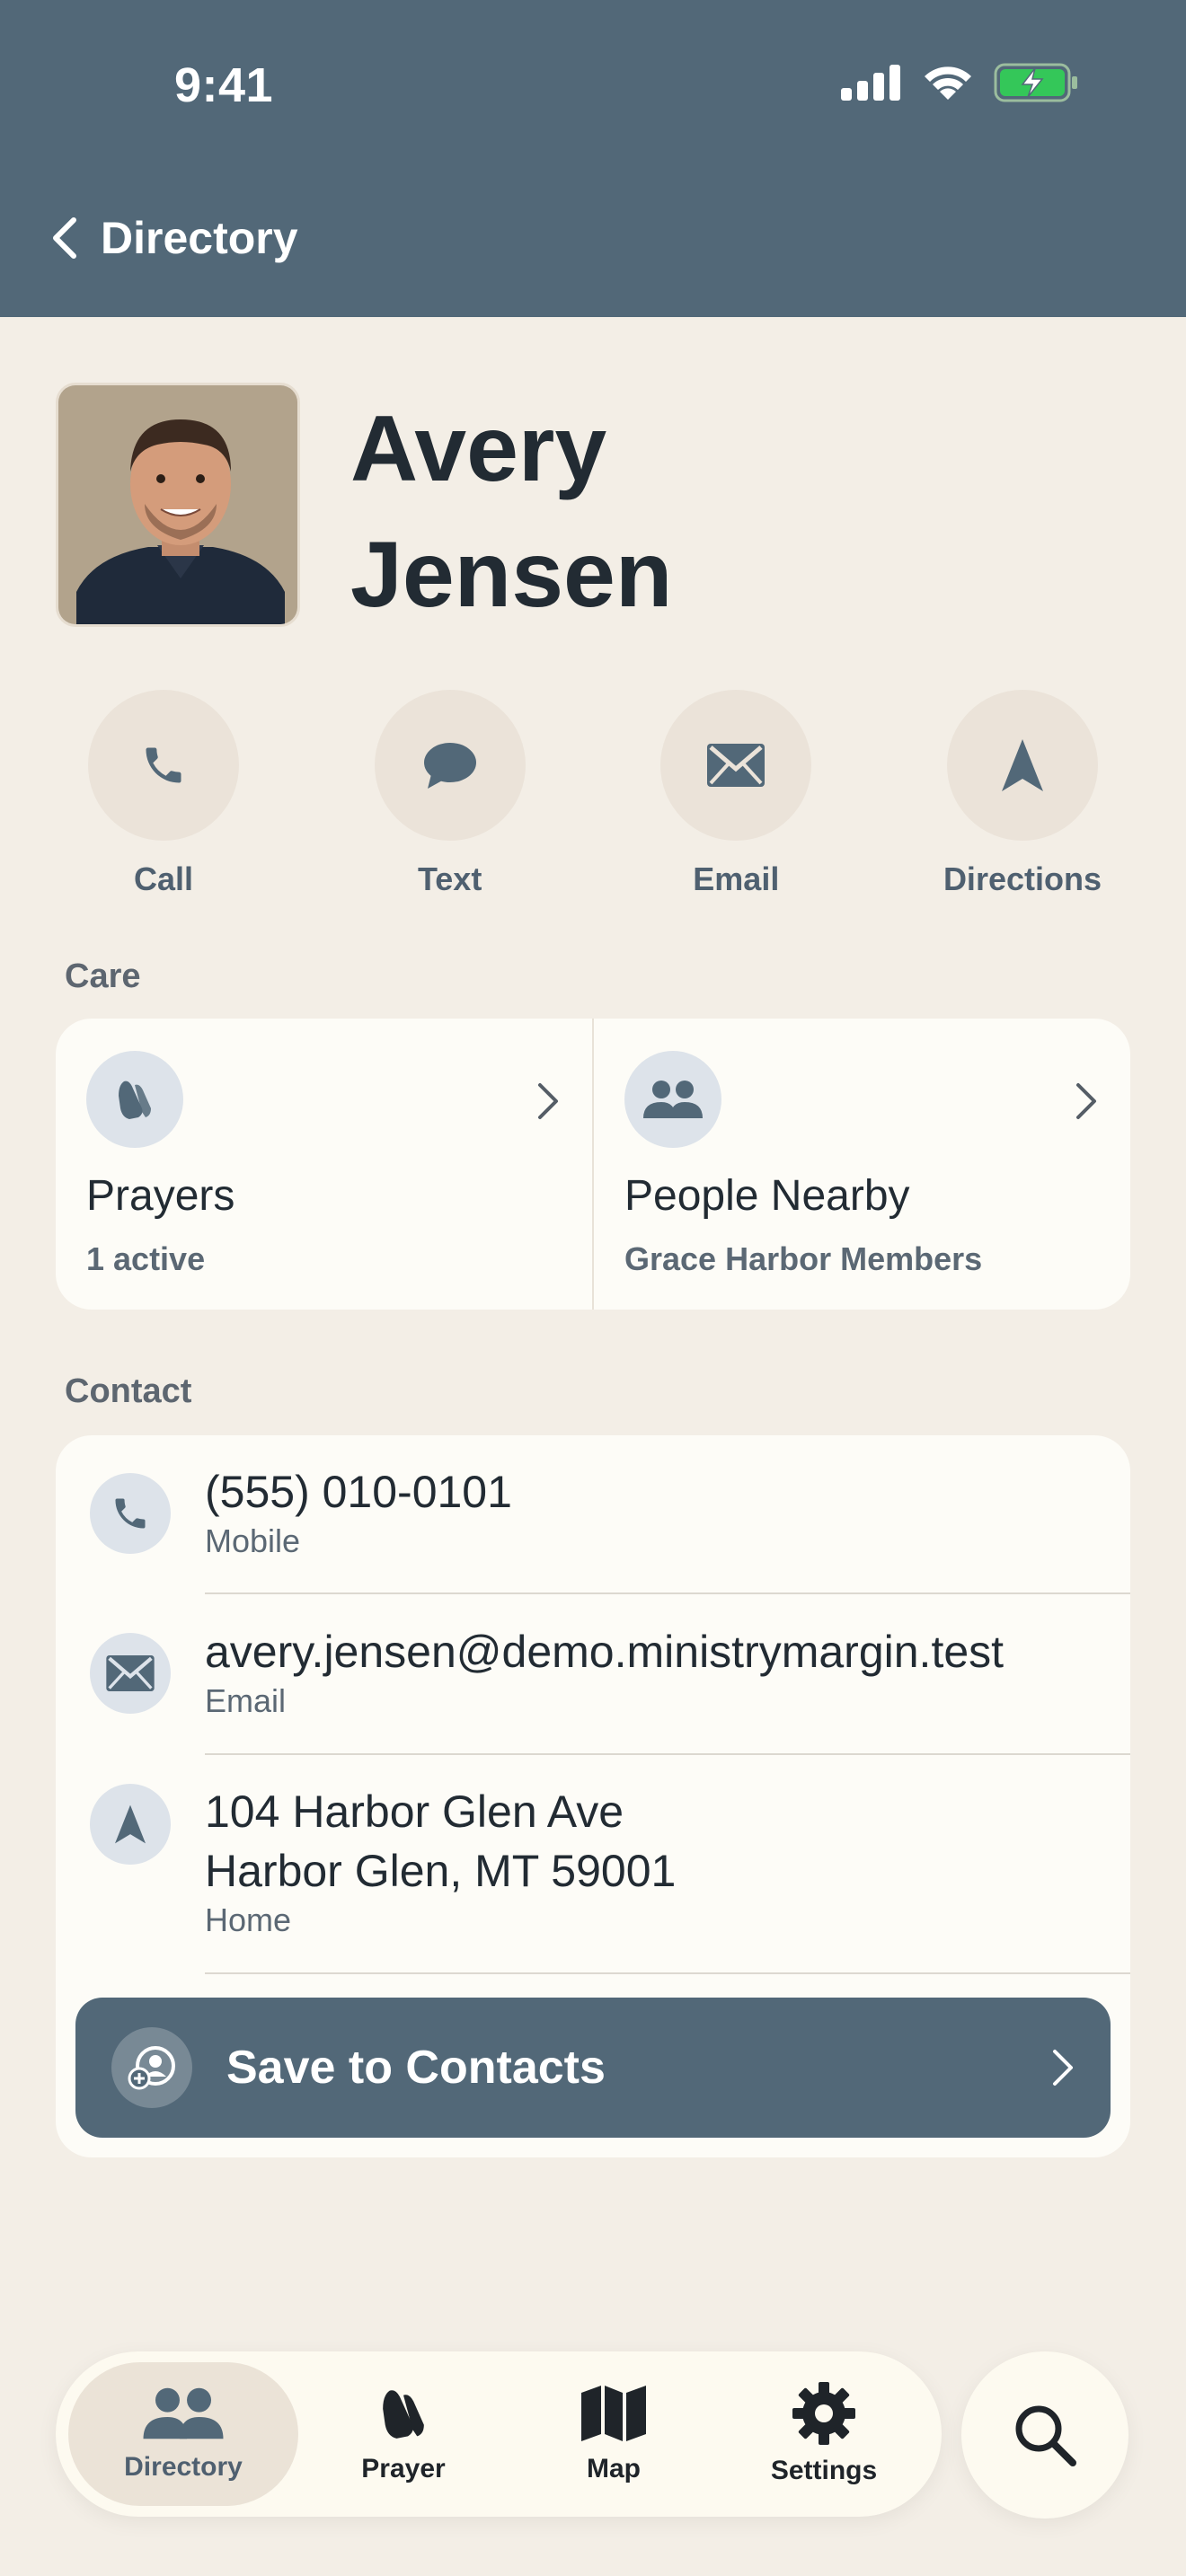 This screenshot has height=2576, width=1186. Describe the element at coordinates (64, 238) in the screenshot. I see `chevron-left-icon` at that location.